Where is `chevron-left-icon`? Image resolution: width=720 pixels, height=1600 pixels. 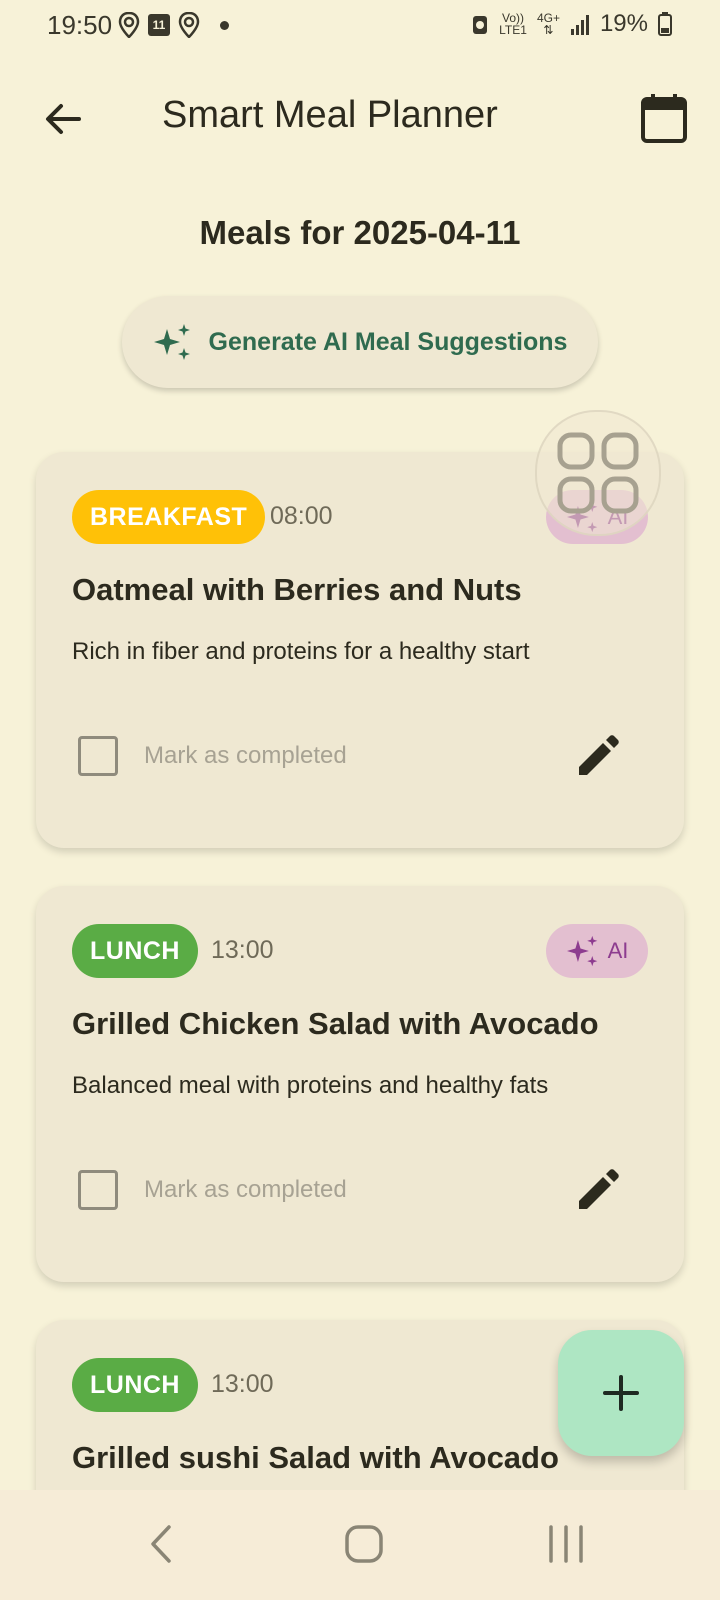
chevron-left-icon is located at coordinates (161, 1544).